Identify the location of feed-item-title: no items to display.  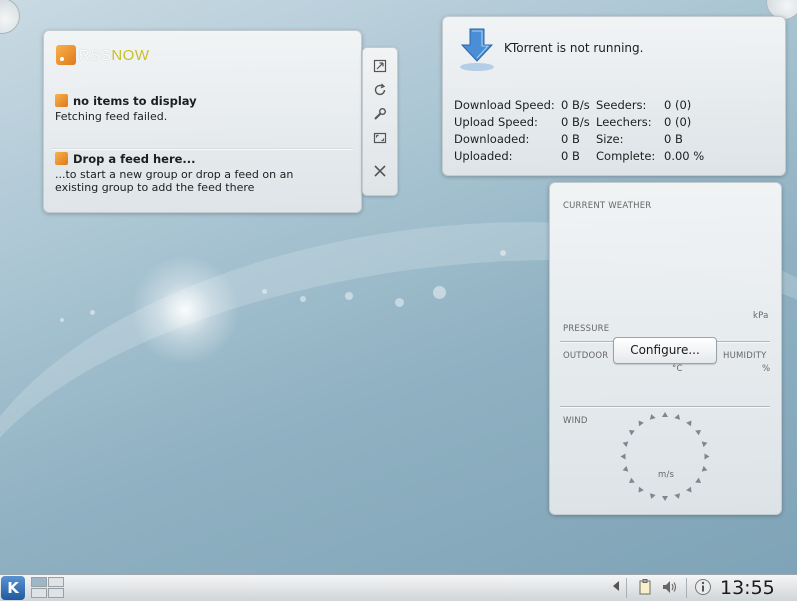
(135, 101).